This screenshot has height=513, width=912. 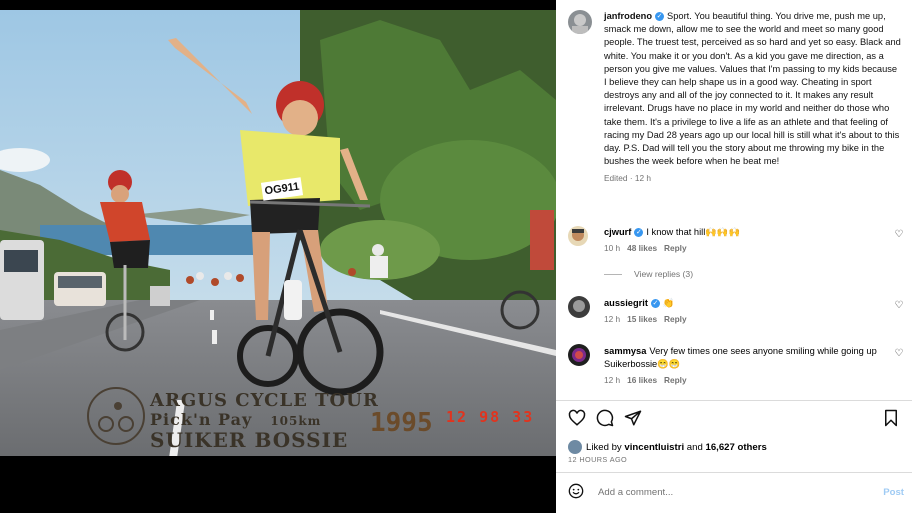 I want to click on share-icon-shape, so click(x=633, y=418).